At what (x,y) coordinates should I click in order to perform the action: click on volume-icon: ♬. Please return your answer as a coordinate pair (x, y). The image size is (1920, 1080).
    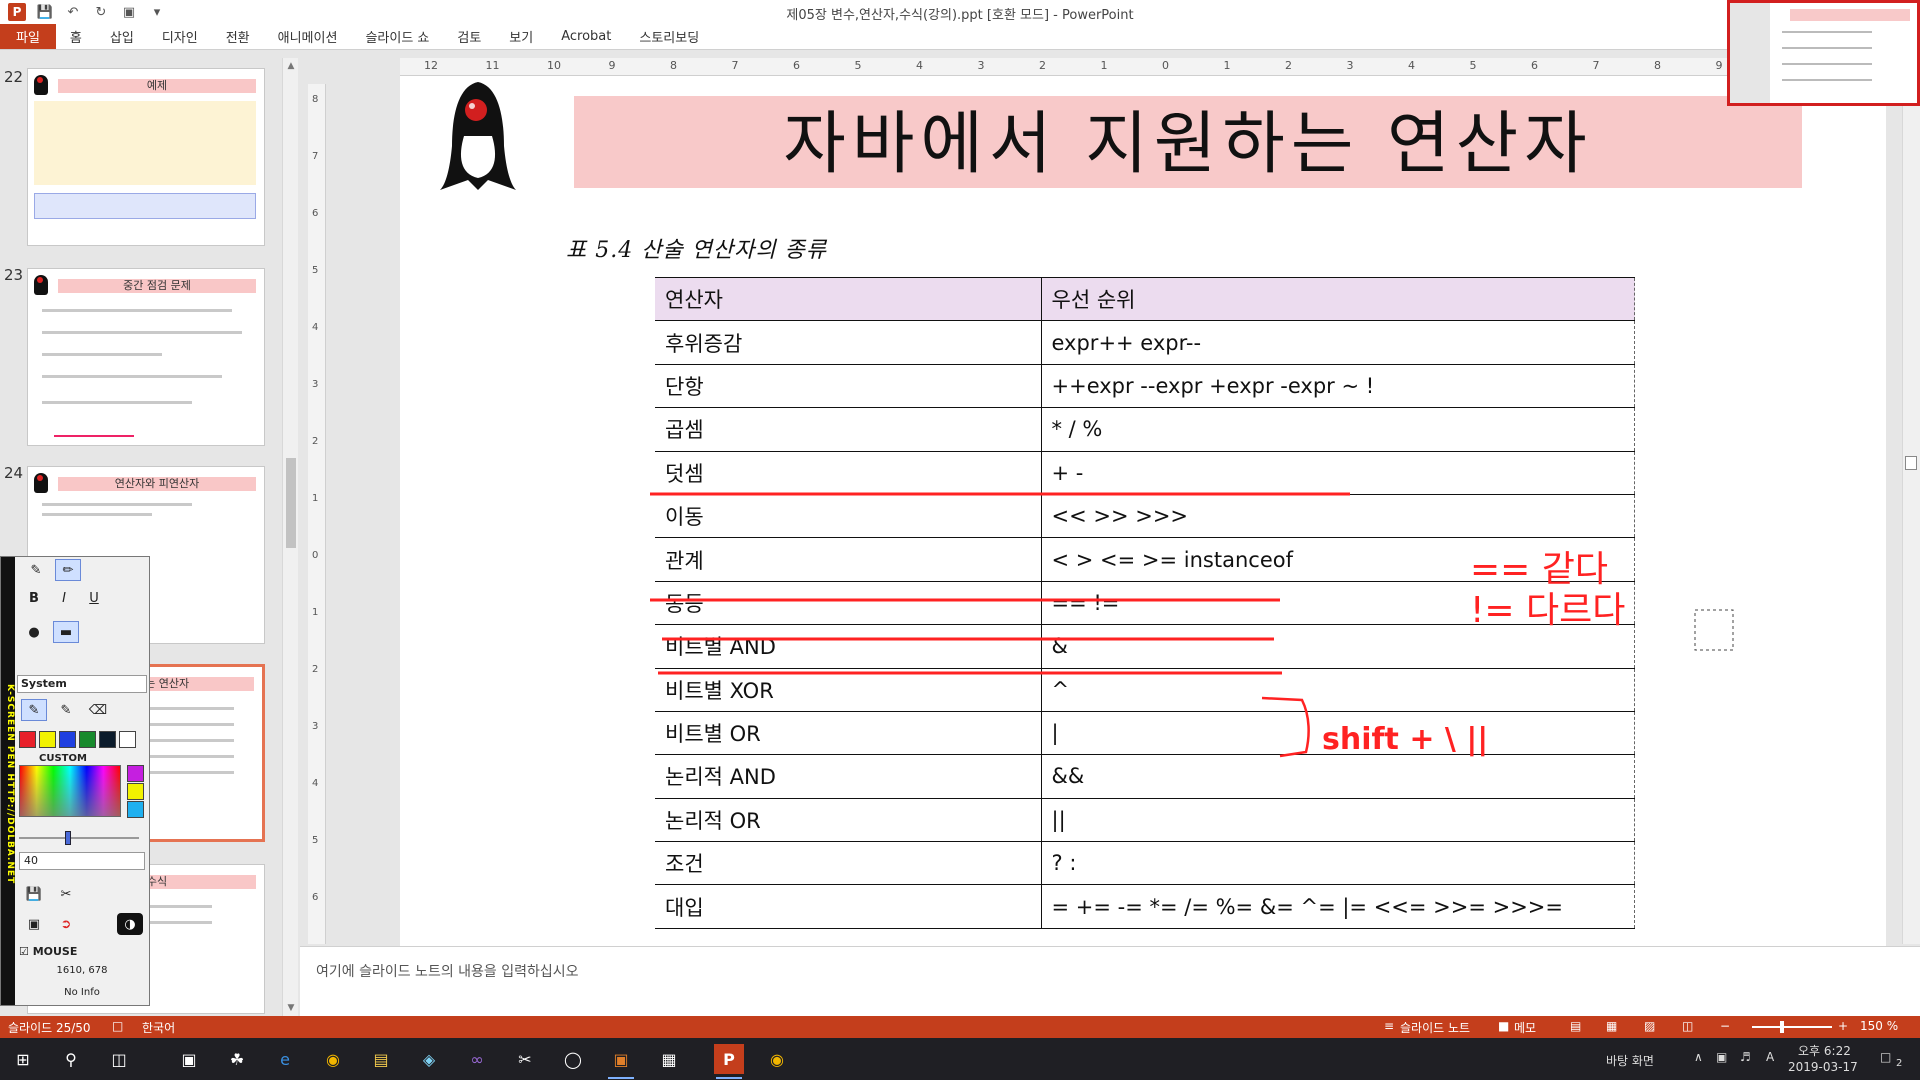
    Looking at the image, I should click on (1745, 1057).